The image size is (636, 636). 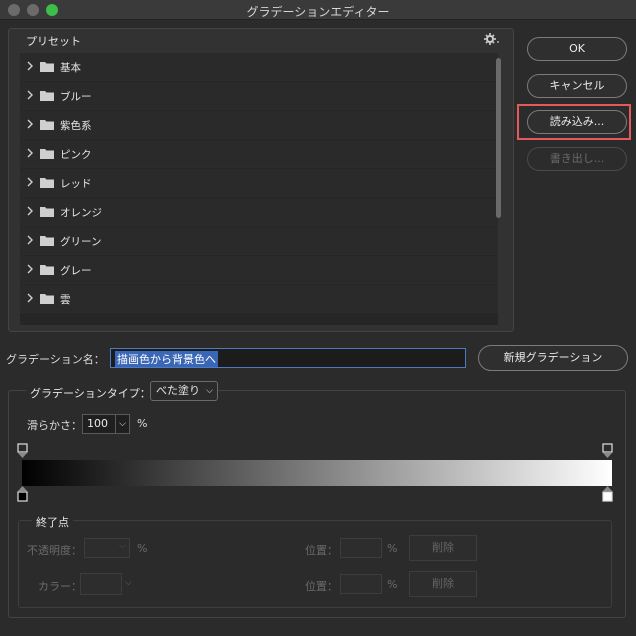 I want to click on window-title: グラデーションエディター, so click(x=318, y=12).